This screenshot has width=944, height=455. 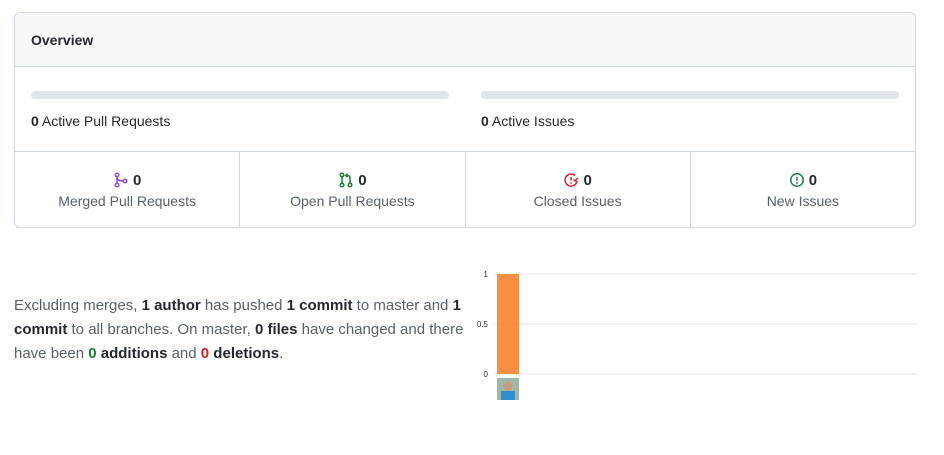 I want to click on contributors-chart-svg: 00.51, so click(x=697, y=335).